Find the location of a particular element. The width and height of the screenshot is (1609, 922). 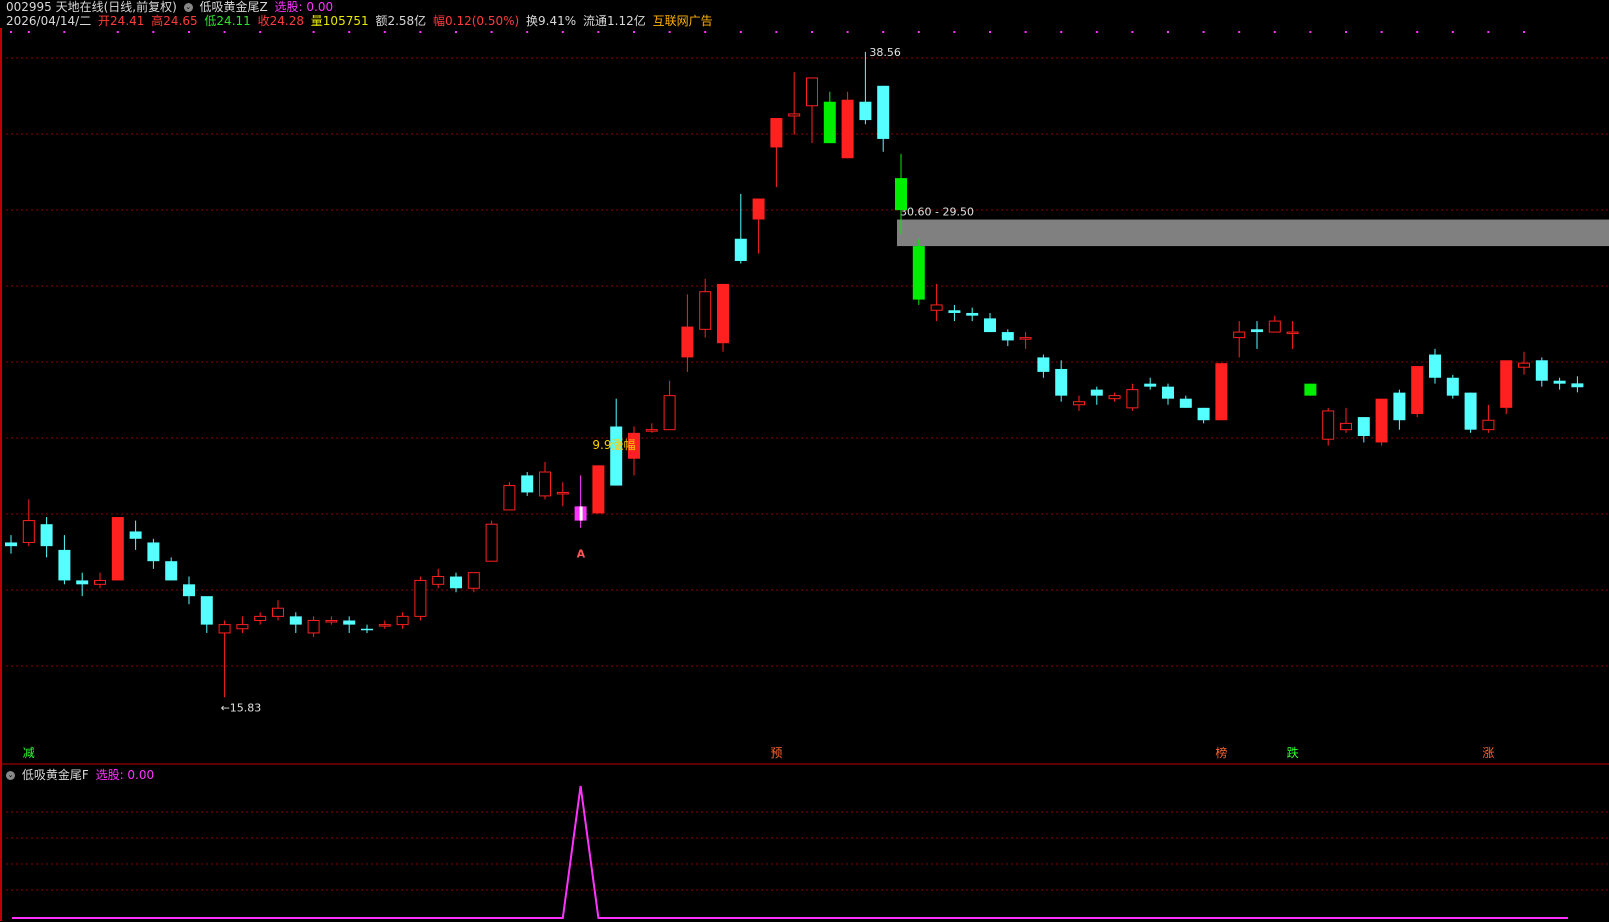

sub-indicator-line is located at coordinates (790, 852).